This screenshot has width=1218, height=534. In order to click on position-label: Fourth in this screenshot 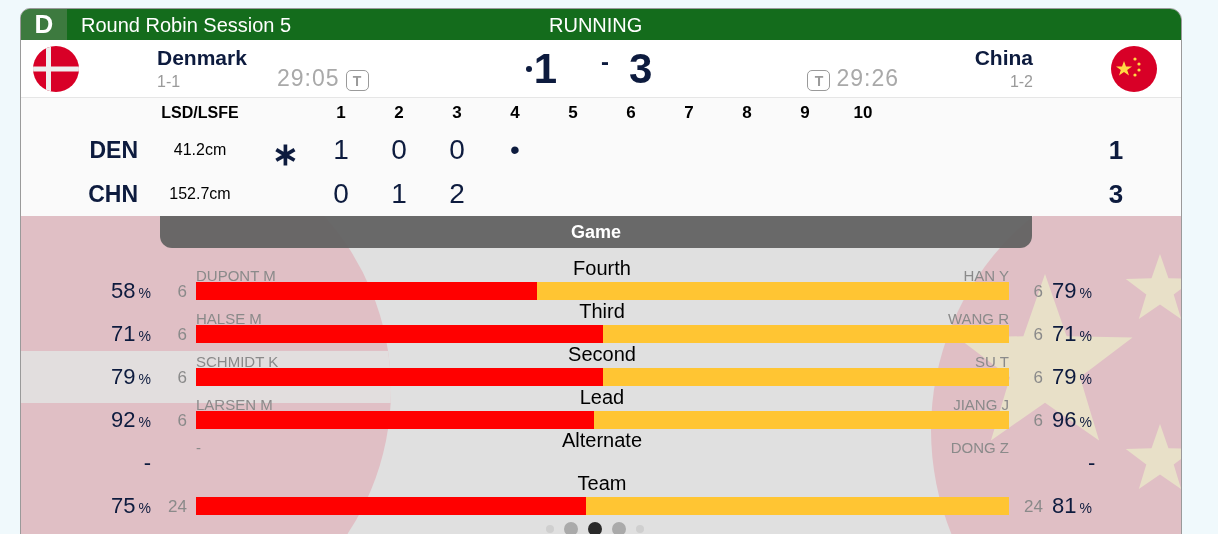, I will do `click(602, 268)`.